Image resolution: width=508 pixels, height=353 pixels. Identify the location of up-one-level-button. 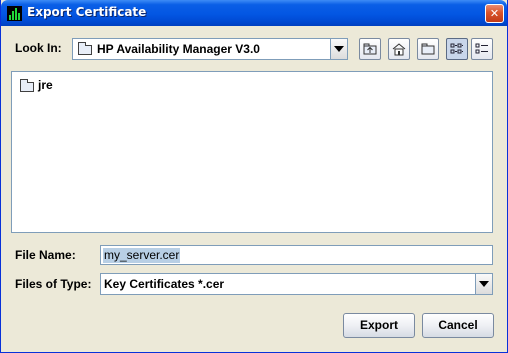
(370, 49).